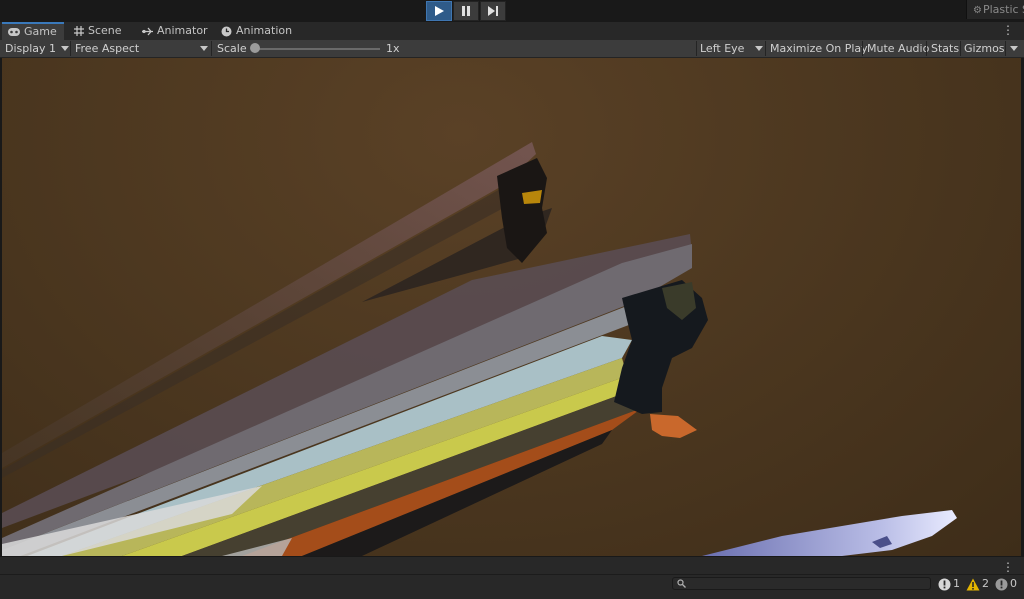 This screenshot has height=599, width=1024. I want to click on tab-animator: Animator, so click(175, 31).